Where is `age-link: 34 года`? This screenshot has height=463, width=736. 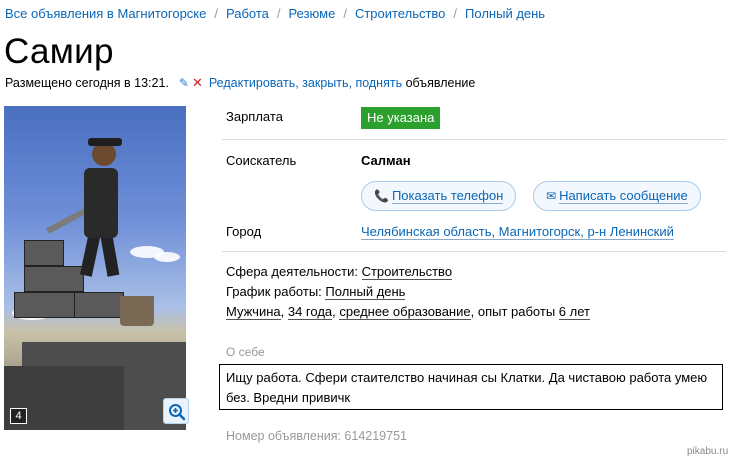
age-link: 34 года is located at coordinates (310, 312).